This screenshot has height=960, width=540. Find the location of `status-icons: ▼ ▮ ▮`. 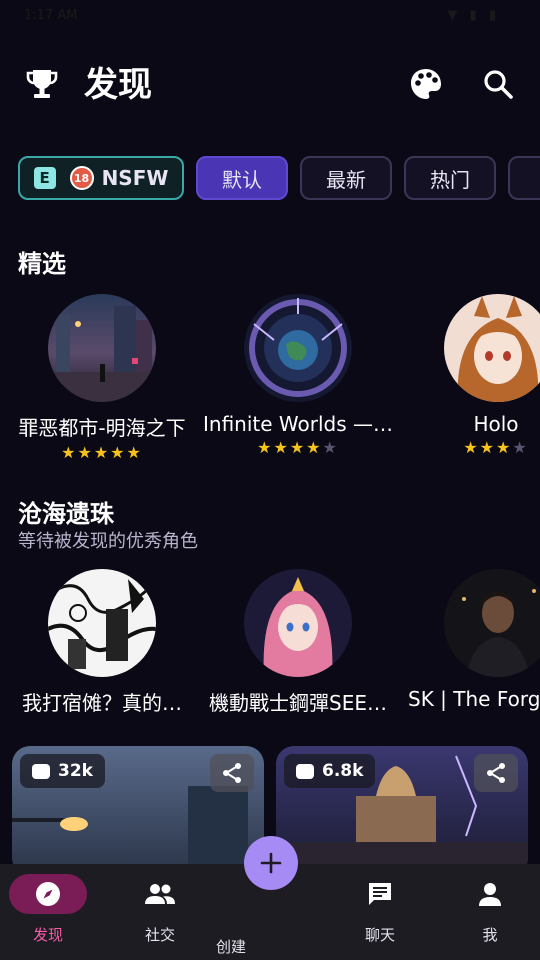

status-icons: ▼ ▮ ▮ is located at coordinates (473, 15).